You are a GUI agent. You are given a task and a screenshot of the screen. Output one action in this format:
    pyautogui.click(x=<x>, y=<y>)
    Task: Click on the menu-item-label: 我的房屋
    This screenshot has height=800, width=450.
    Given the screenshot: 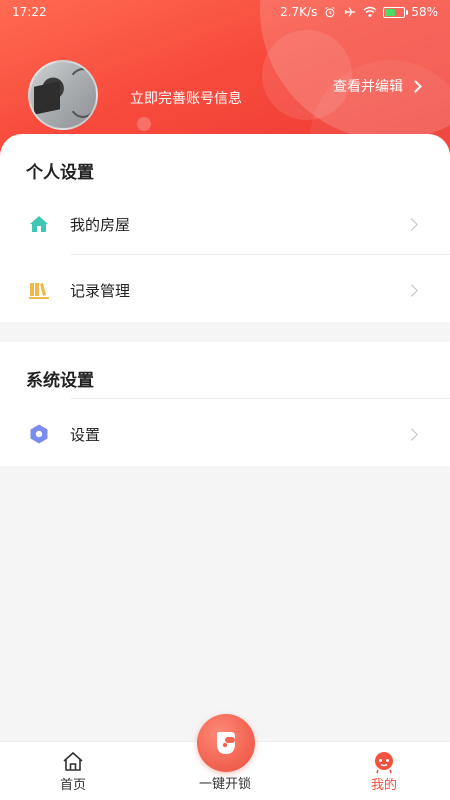 What is the action you would take?
    pyautogui.click(x=100, y=224)
    